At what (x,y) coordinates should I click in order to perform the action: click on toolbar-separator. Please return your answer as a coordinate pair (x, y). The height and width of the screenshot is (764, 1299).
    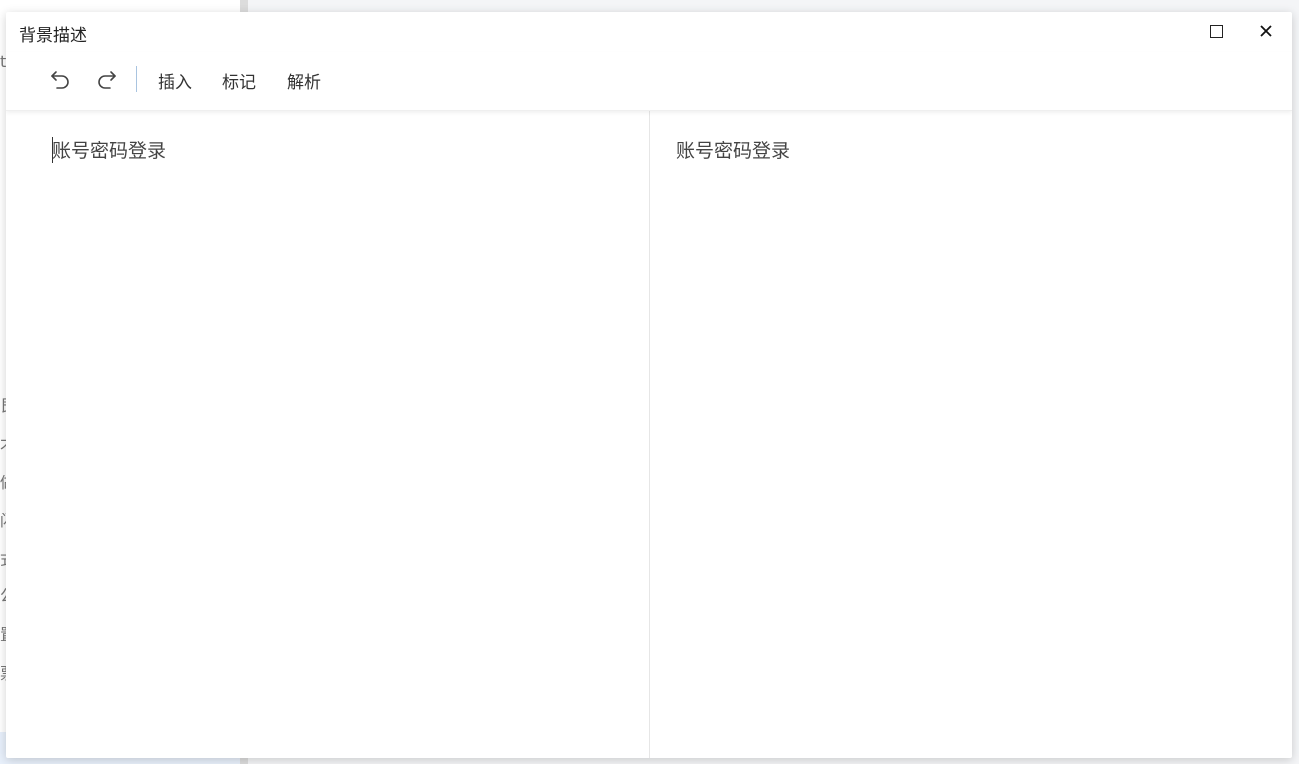
    Looking at the image, I should click on (136, 79).